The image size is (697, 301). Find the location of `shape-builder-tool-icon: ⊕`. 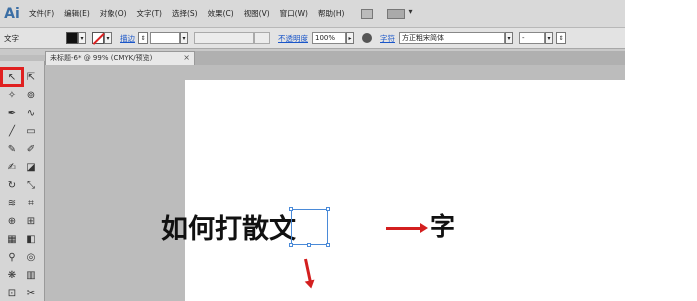

shape-builder-tool-icon: ⊕ is located at coordinates (12, 221).